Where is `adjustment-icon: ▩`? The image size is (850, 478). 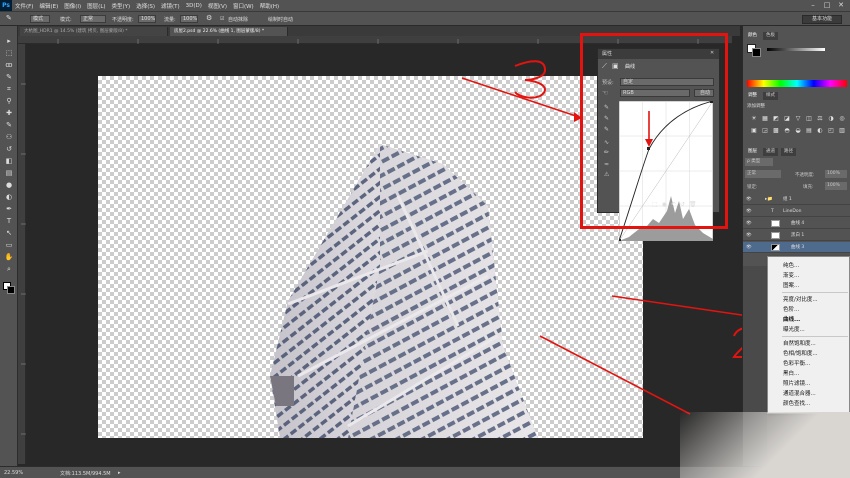
adjustment-icon: ▩ is located at coordinates (776, 130).